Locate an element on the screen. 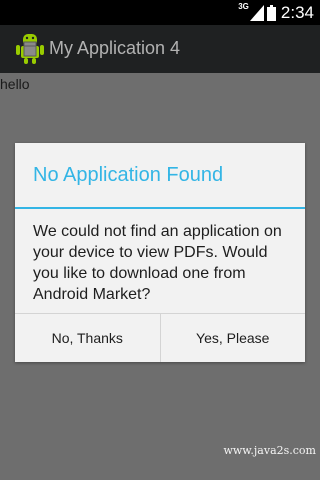  dialog-title: No Application Found is located at coordinates (128, 175).